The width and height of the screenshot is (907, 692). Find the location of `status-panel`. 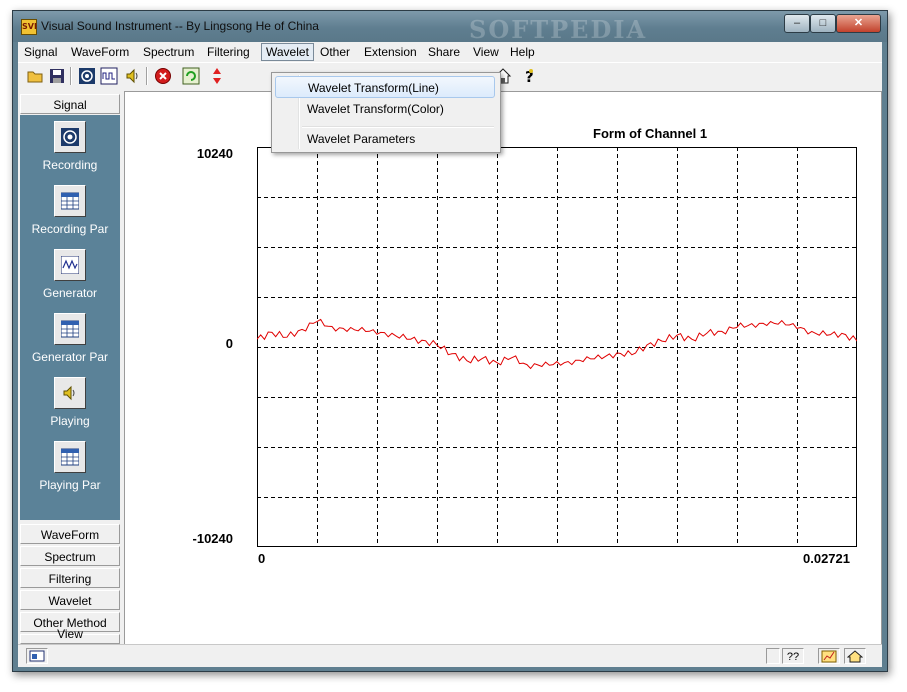

status-panel is located at coordinates (773, 656).